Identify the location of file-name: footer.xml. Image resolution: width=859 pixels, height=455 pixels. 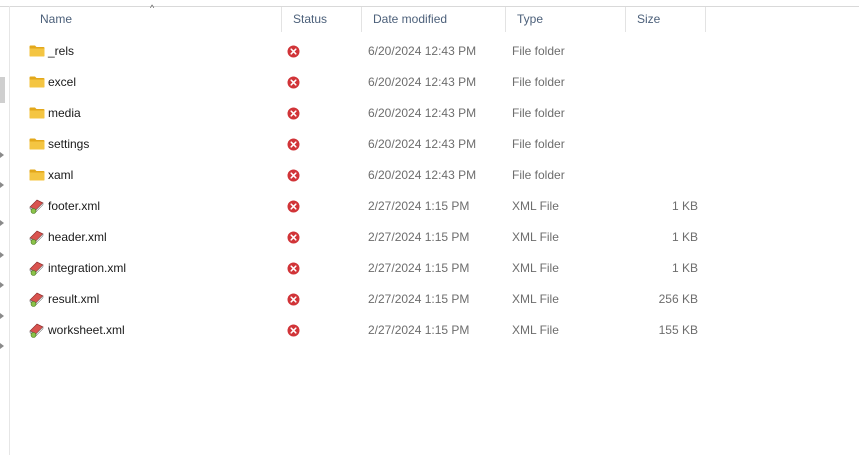
(74, 206).